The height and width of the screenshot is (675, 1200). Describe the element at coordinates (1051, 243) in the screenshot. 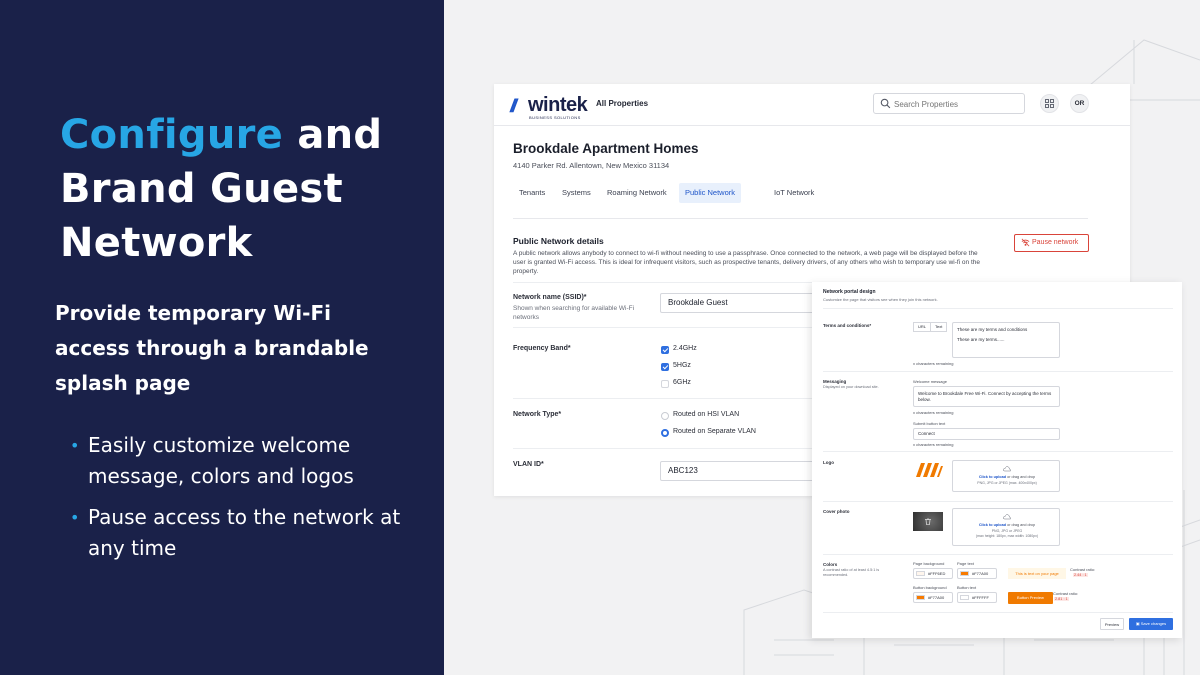

I see `pause-network-button: Pause network` at that location.